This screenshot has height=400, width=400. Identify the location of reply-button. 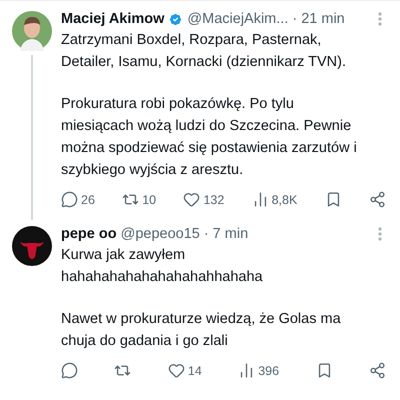
(69, 370).